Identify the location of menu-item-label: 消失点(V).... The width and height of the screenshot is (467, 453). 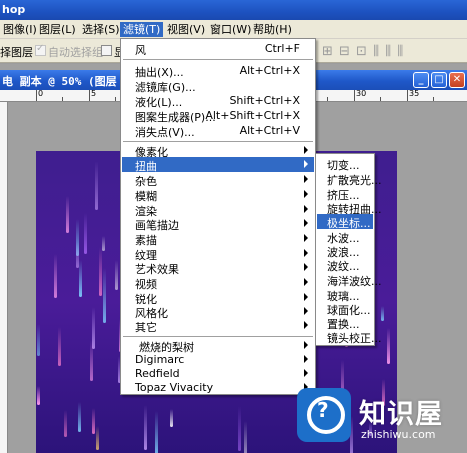
(165, 132).